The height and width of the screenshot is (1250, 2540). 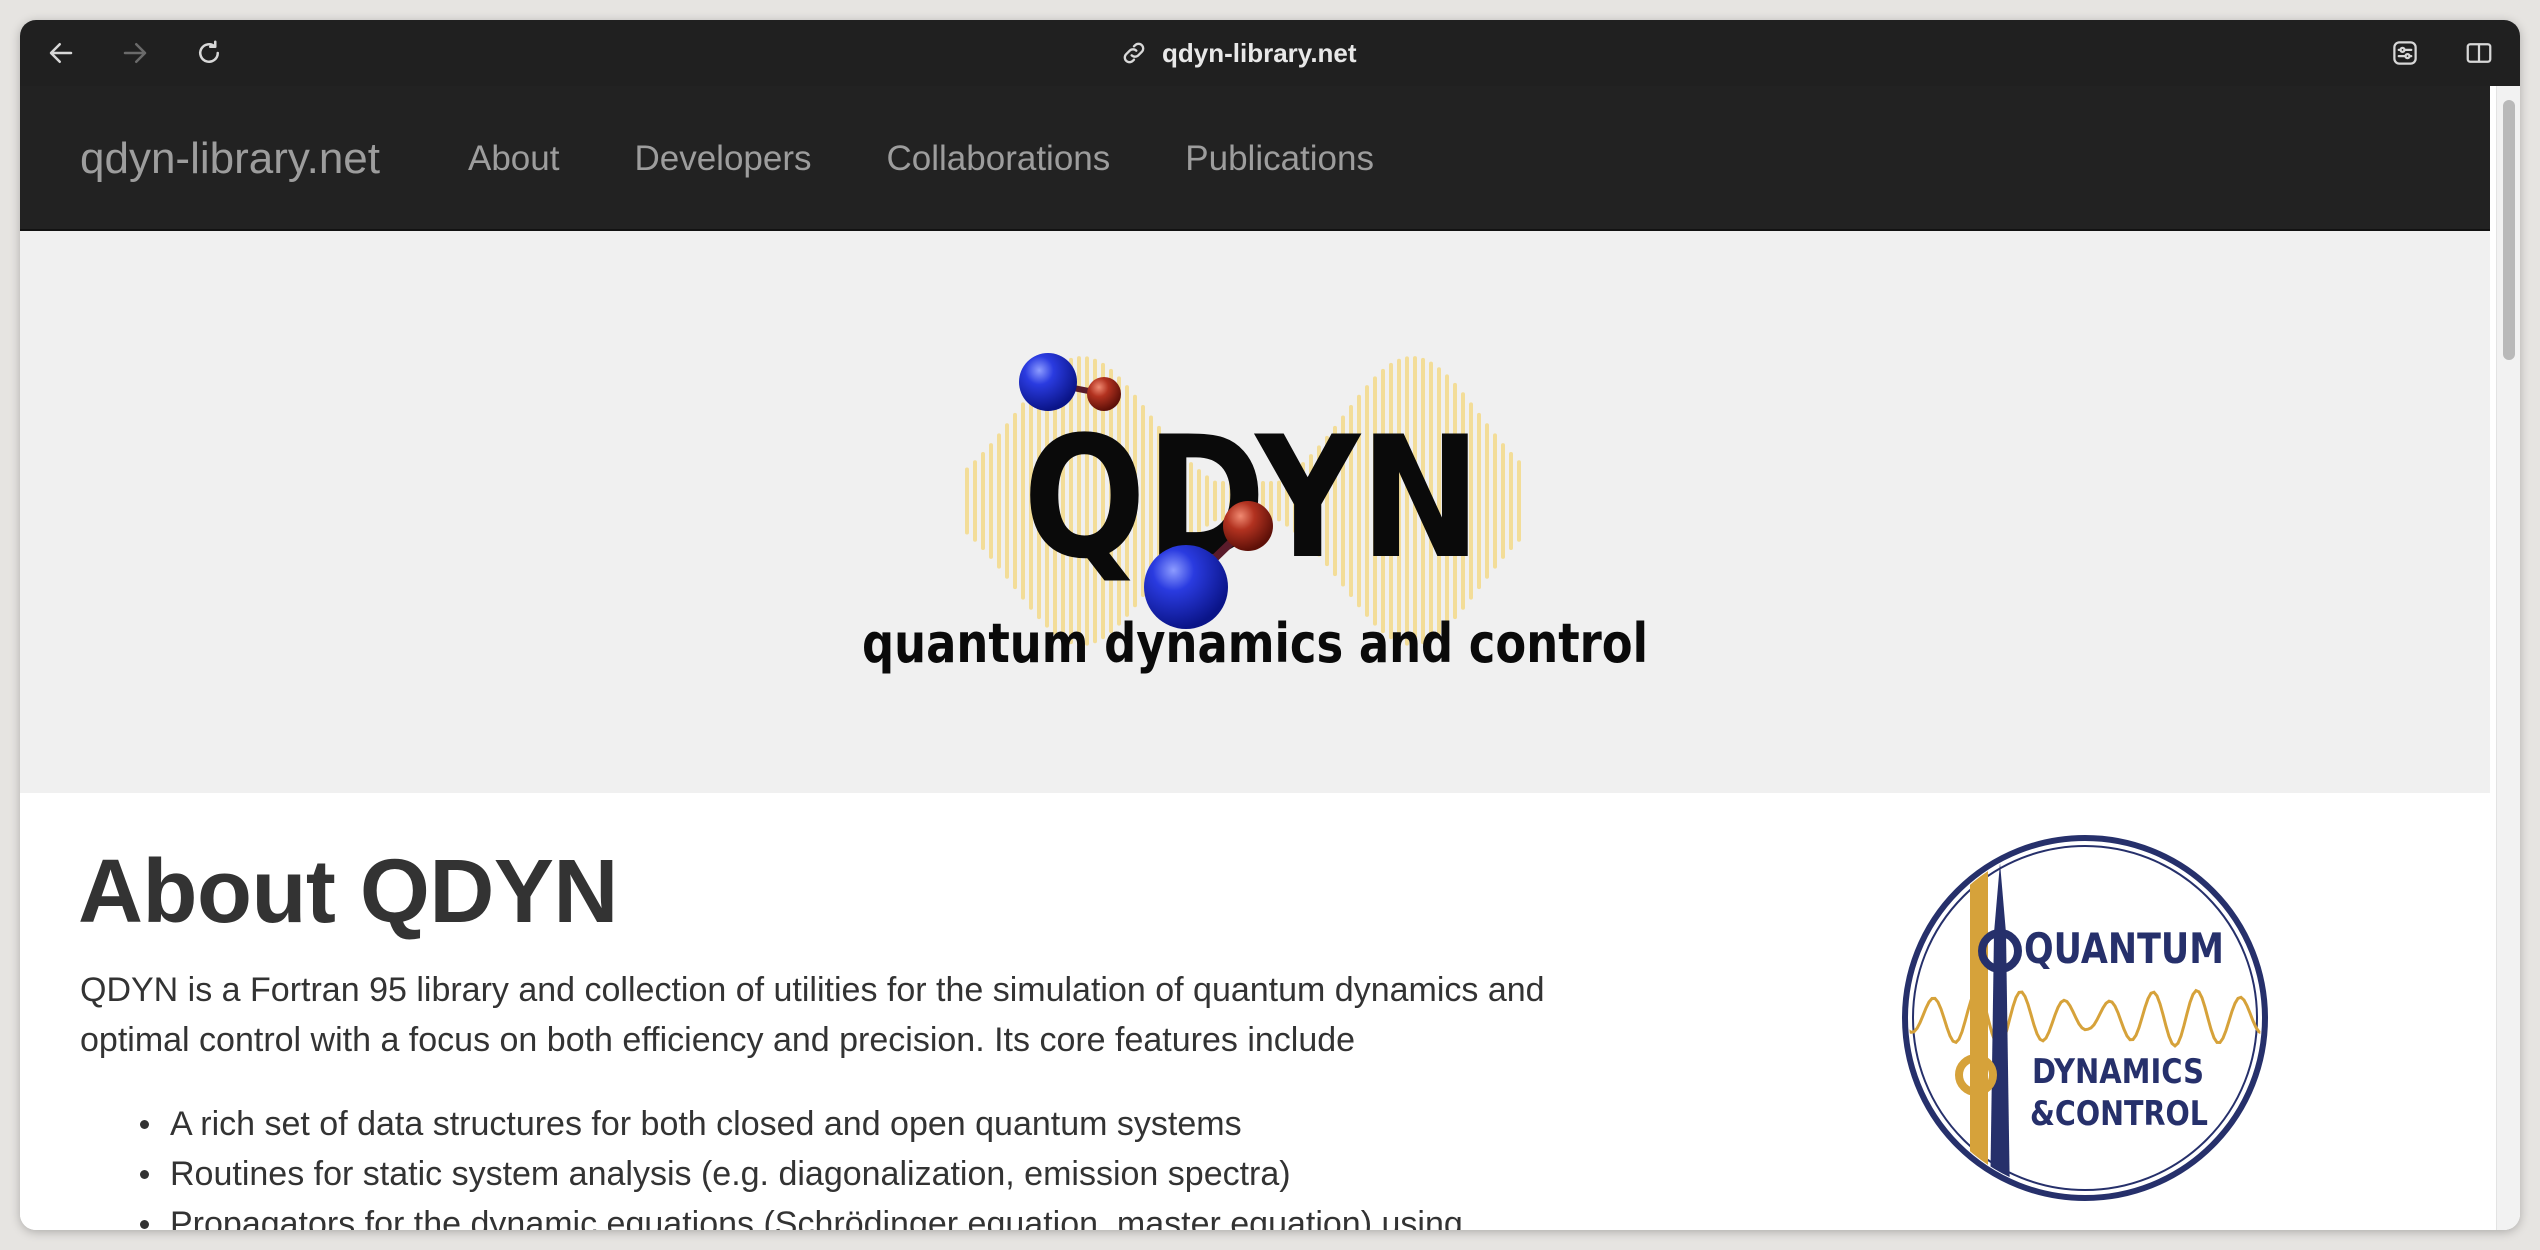 What do you see at coordinates (1255, 643) in the screenshot?
I see `logo-subtitle: quantum dynamics and control` at bounding box center [1255, 643].